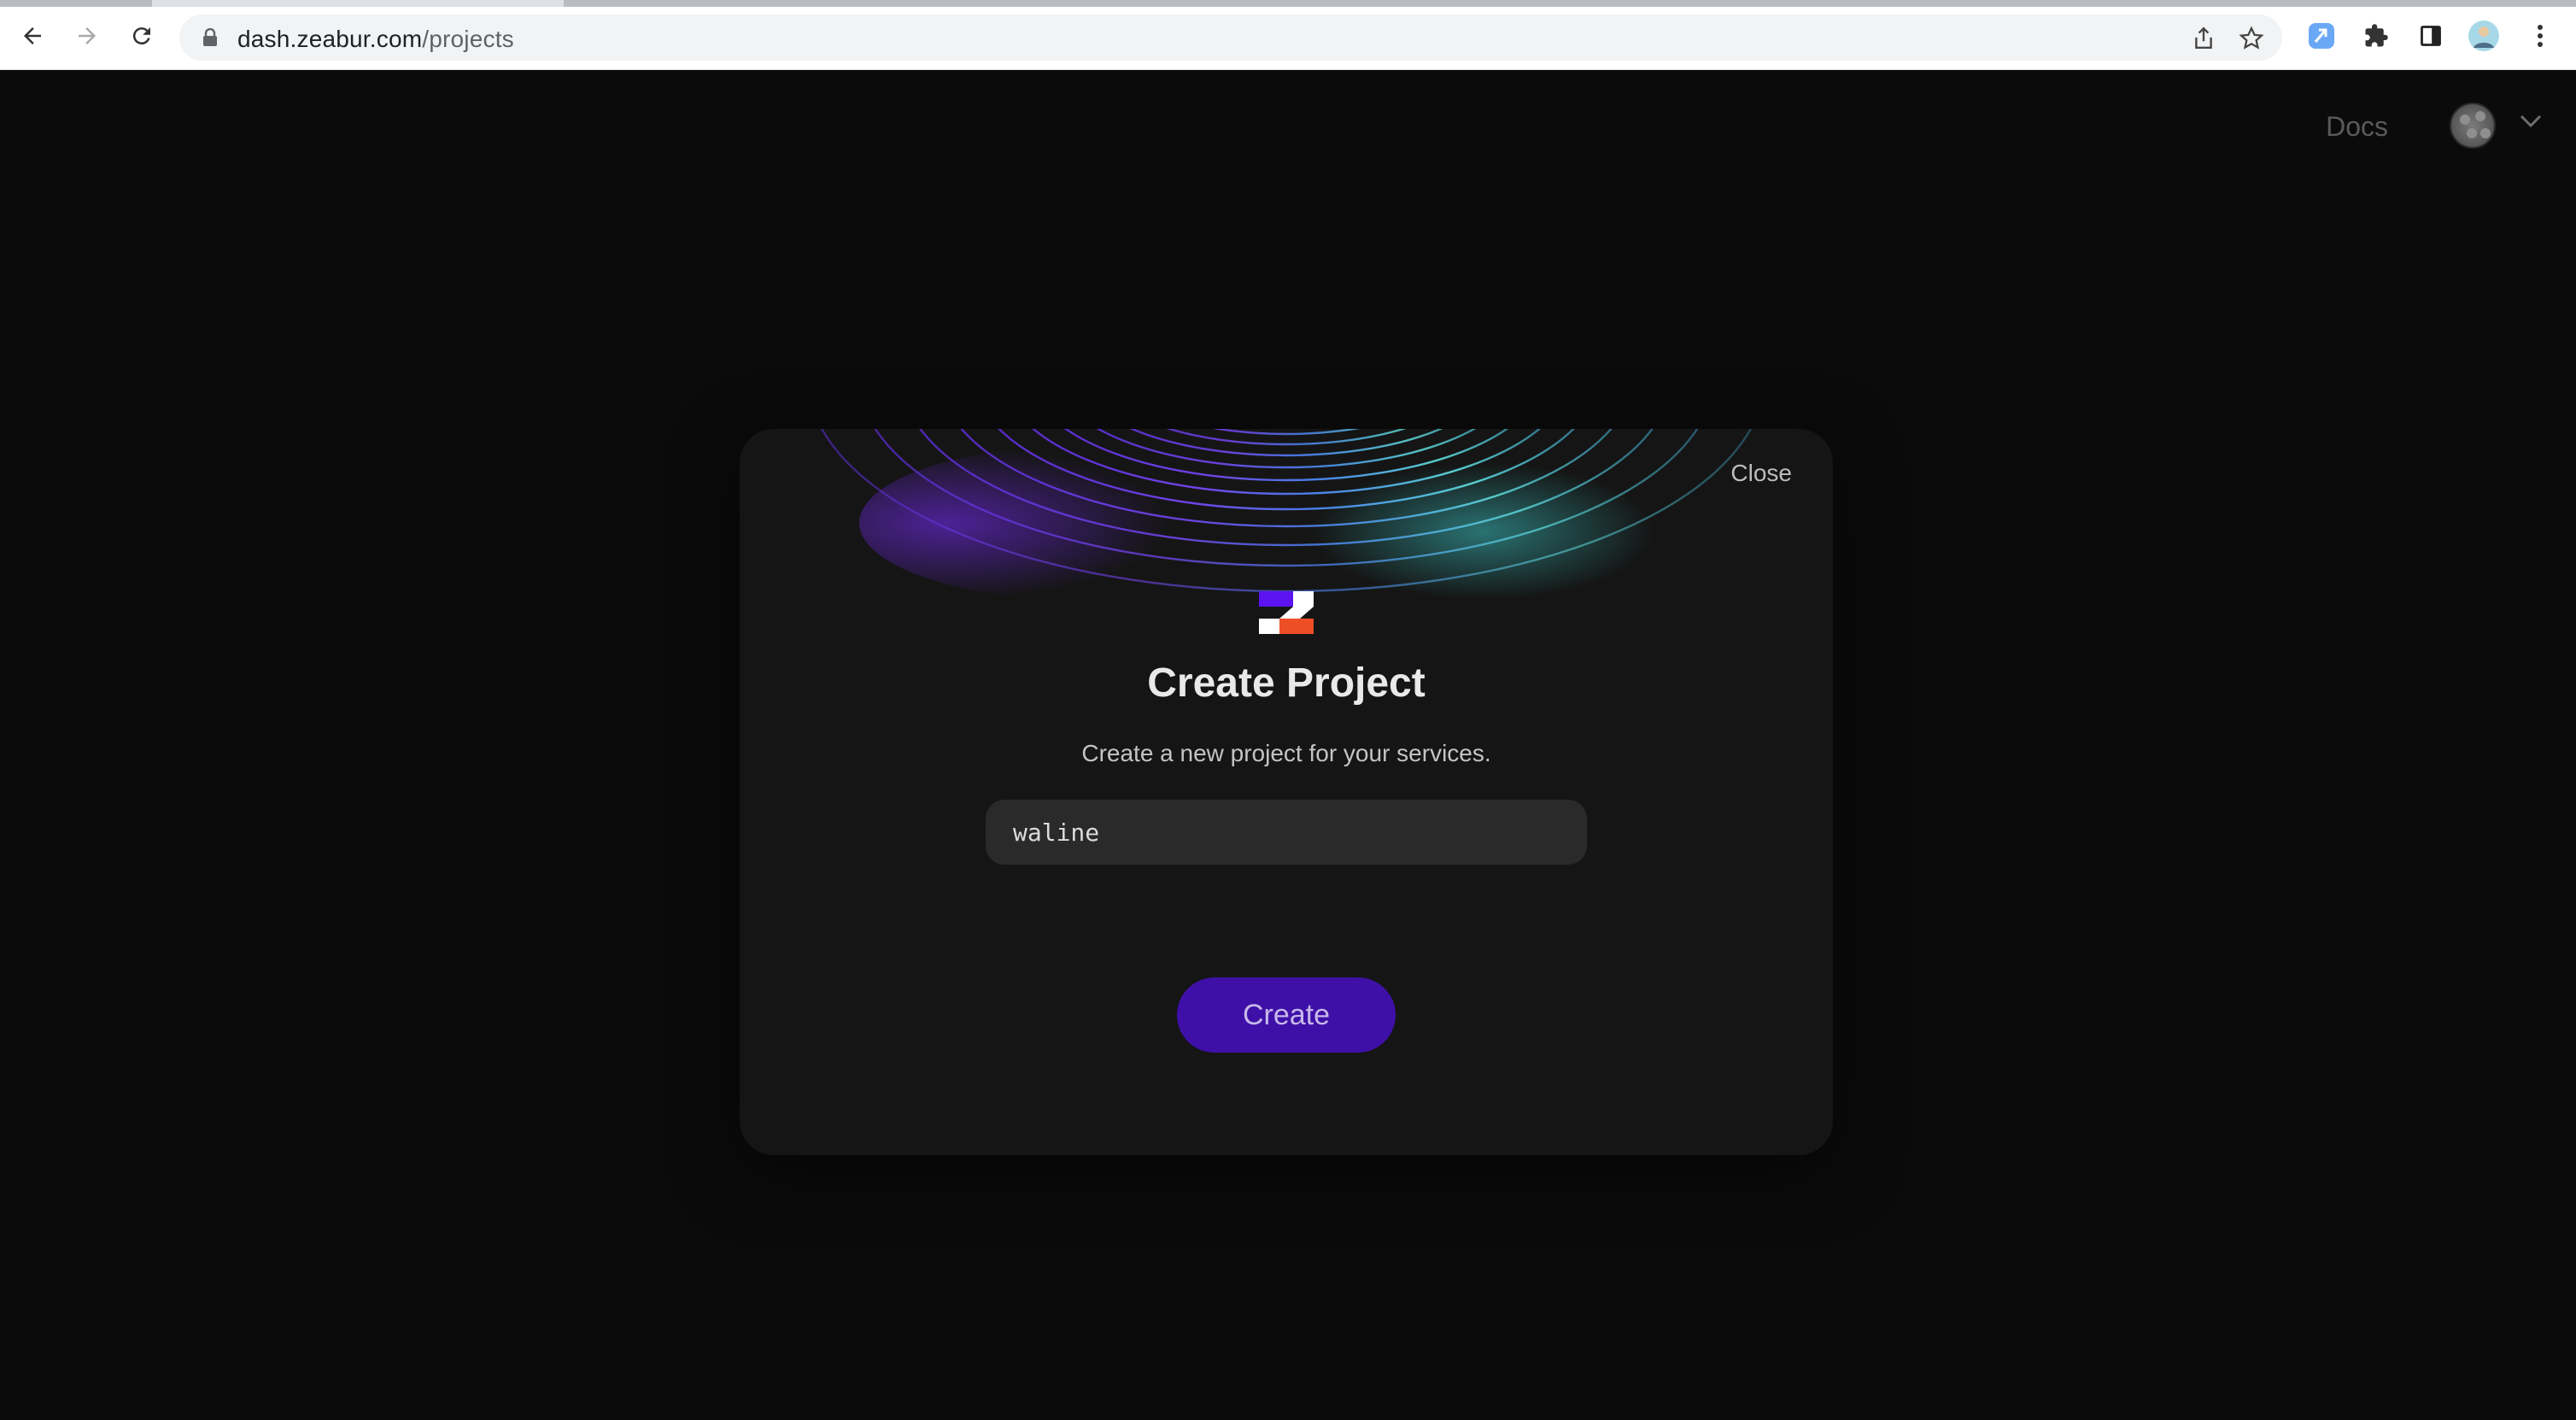 This screenshot has height=1420, width=2576. Describe the element at coordinates (2531, 121) in the screenshot. I see `chevron-down-icon` at that location.